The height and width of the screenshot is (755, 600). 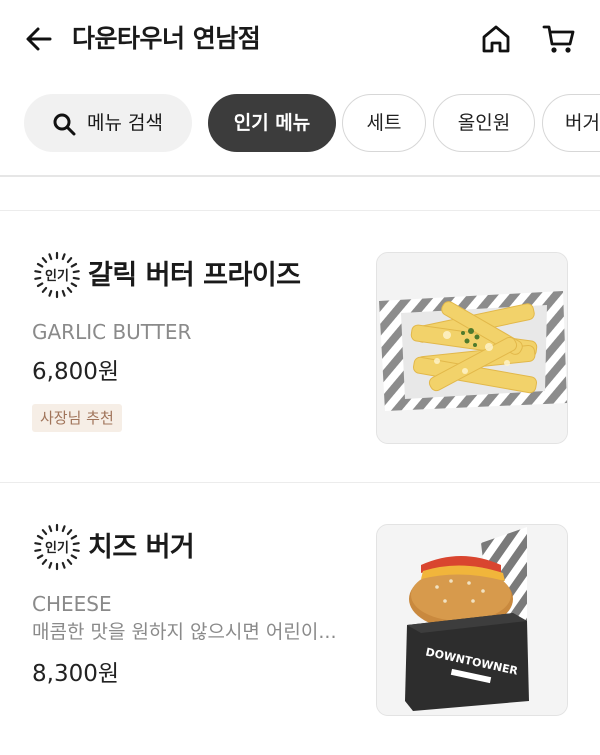 I want to click on menu-search-button: 메뉴 검색, so click(x=108, y=123).